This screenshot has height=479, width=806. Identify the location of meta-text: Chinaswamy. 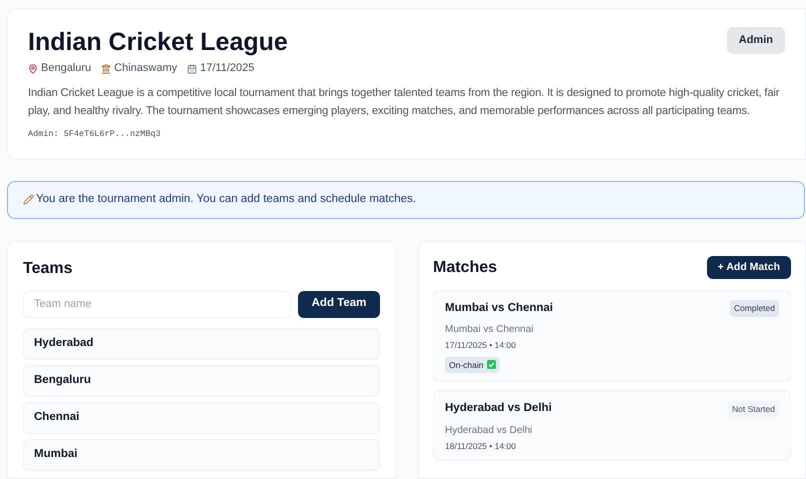
(146, 68).